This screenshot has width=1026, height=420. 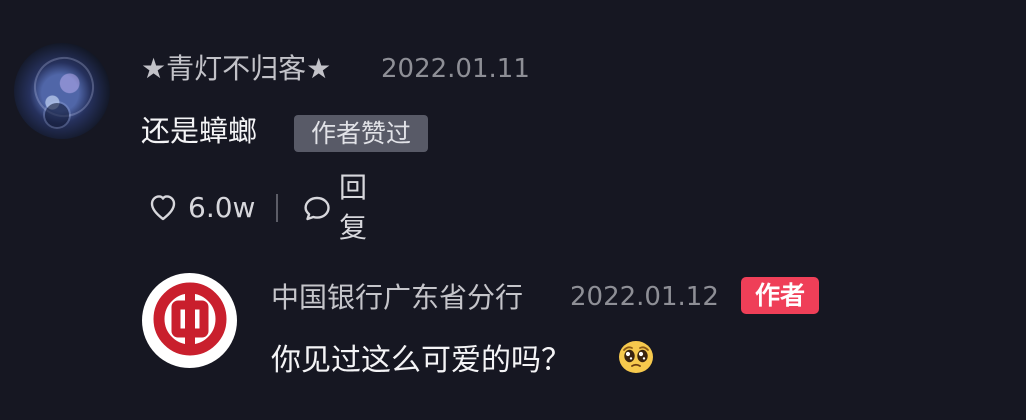 I want to click on heart-icon, so click(x=163, y=208).